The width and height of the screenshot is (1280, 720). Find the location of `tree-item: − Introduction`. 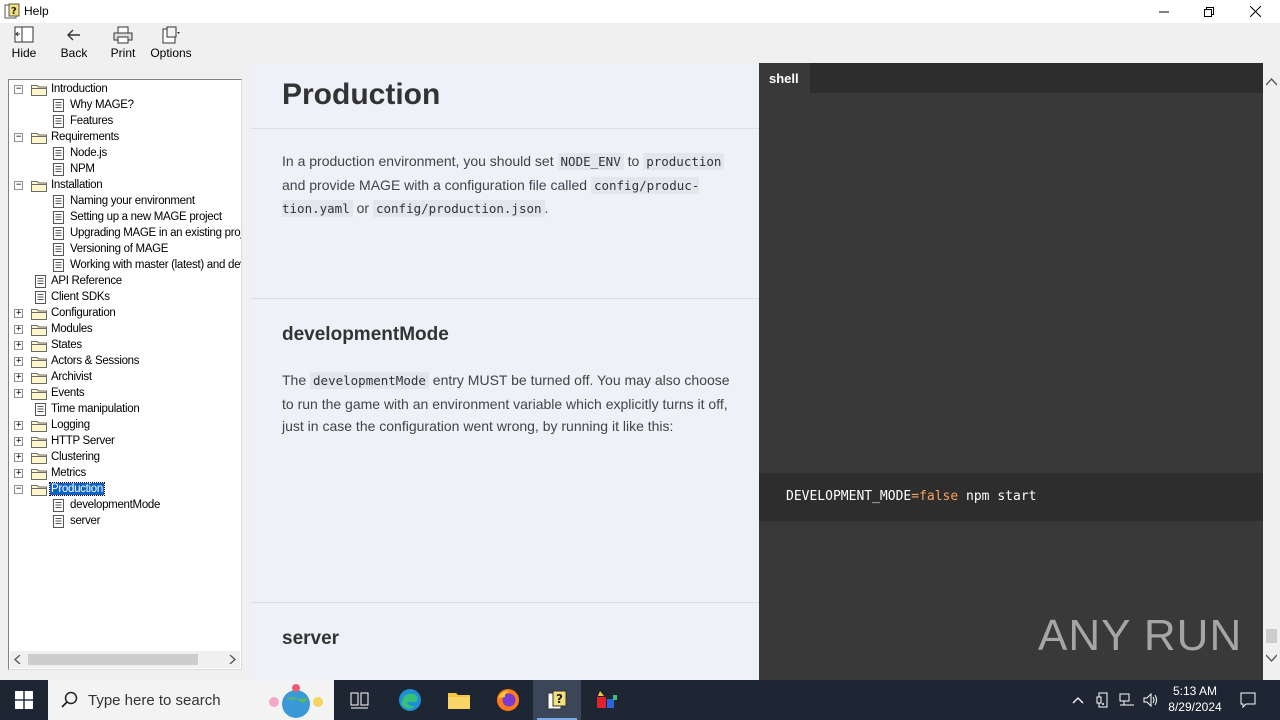

tree-item: − Introduction is located at coordinates (125, 90).